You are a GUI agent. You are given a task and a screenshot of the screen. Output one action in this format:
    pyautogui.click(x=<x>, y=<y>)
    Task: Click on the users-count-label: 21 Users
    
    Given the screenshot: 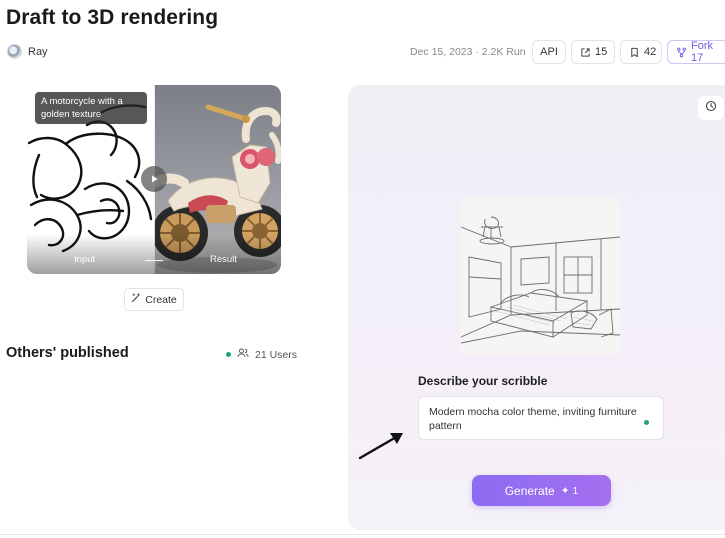 What is the action you would take?
    pyautogui.click(x=276, y=354)
    